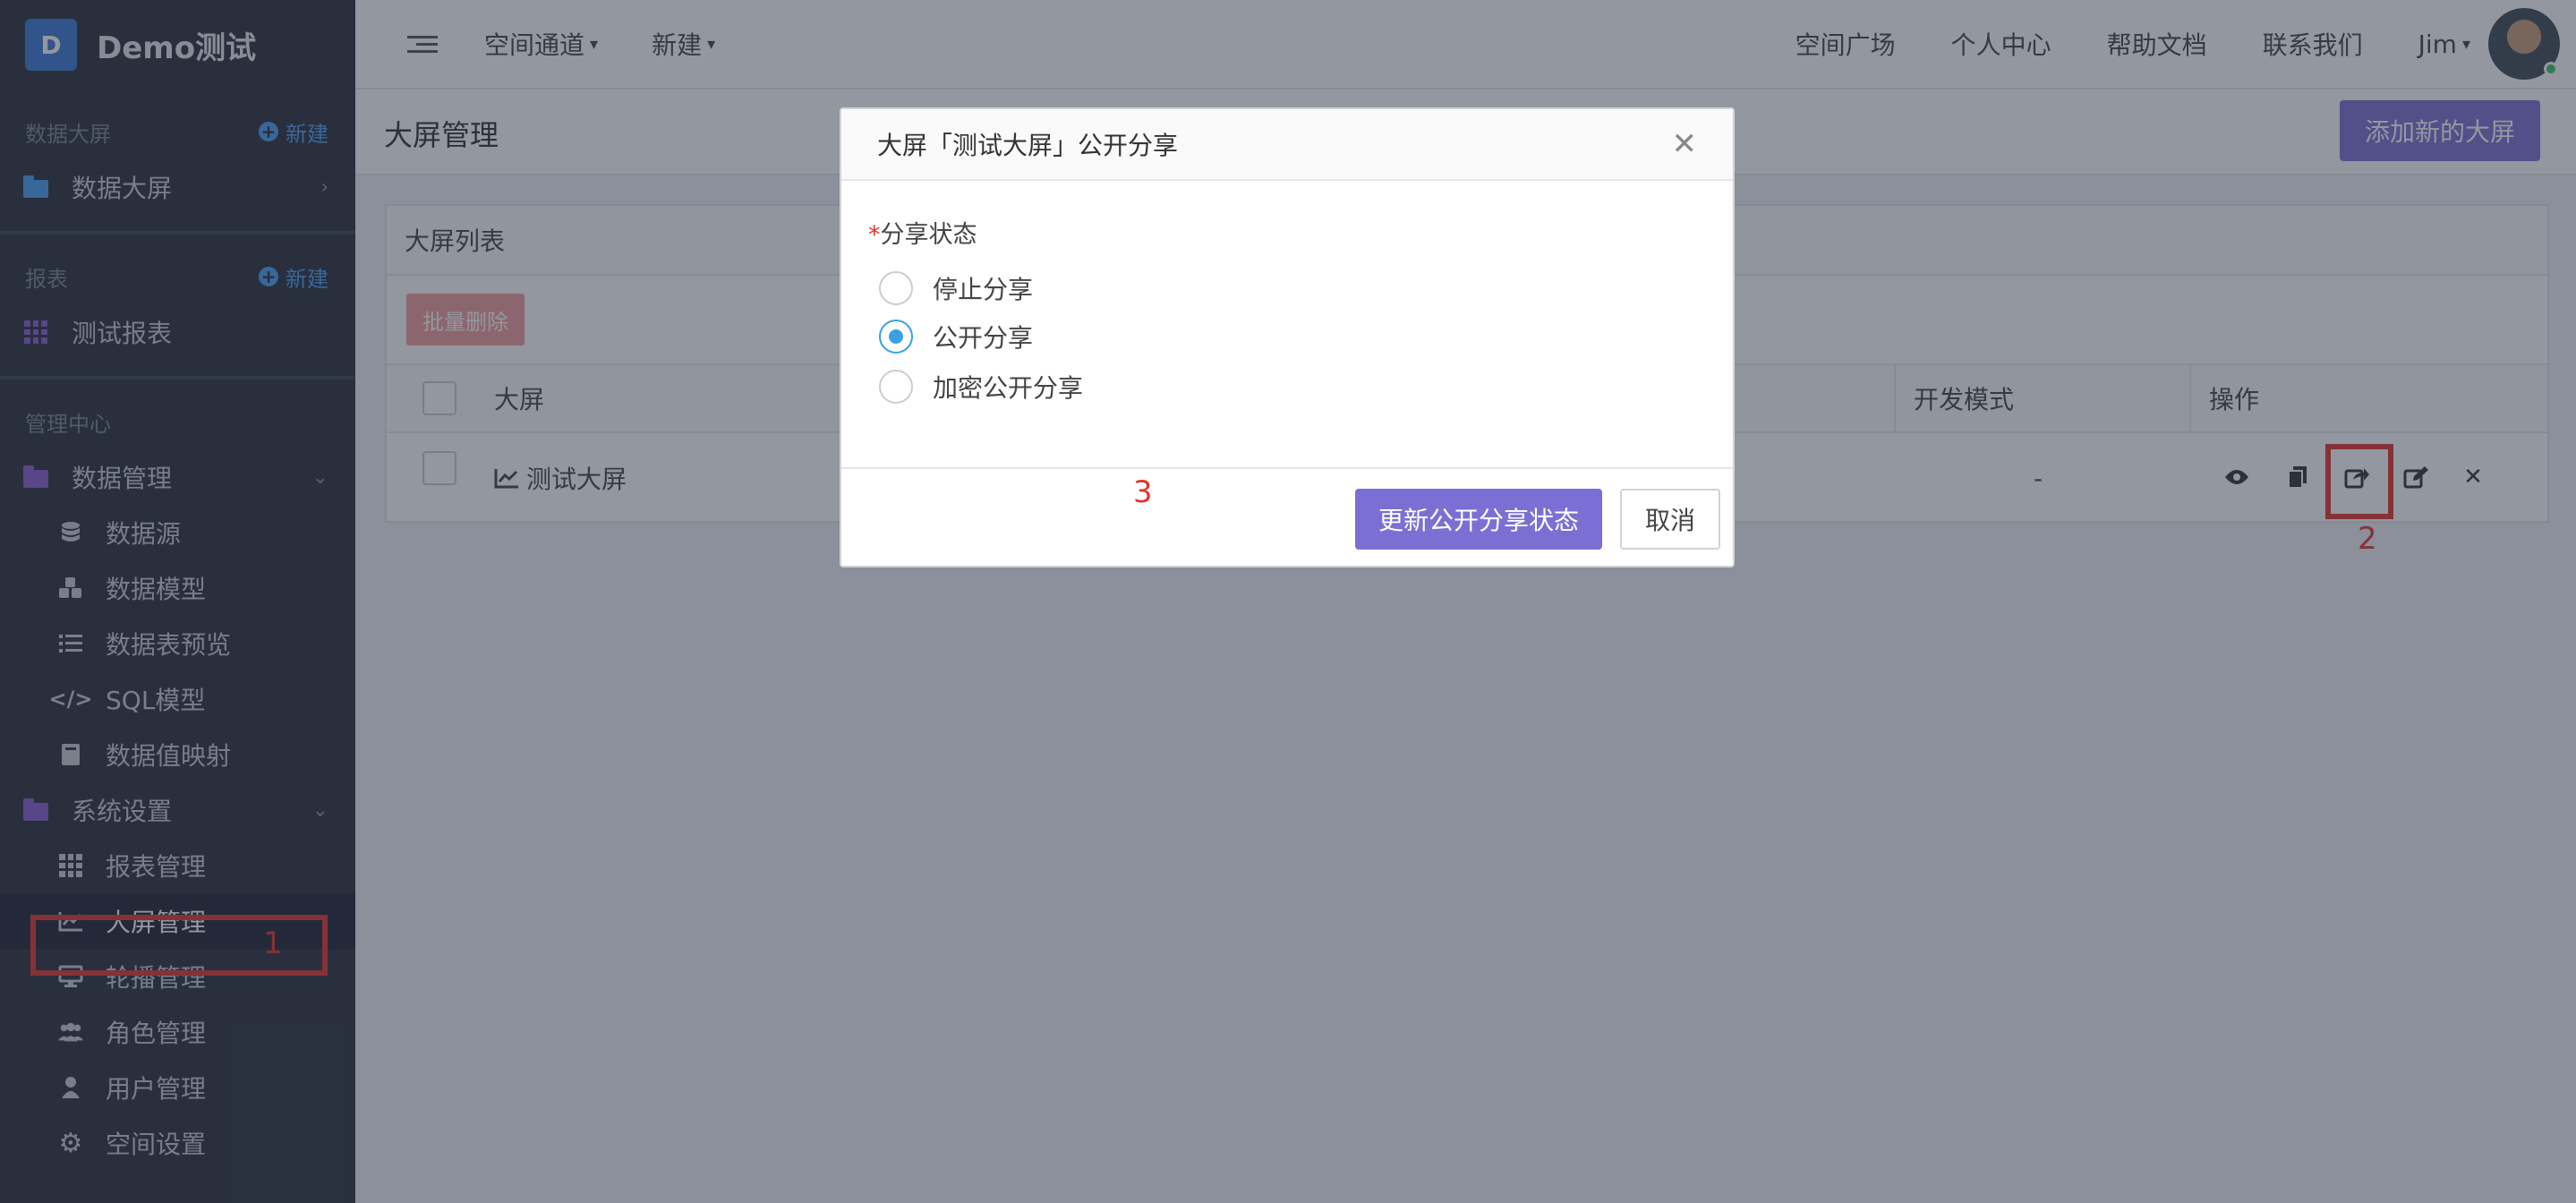 The height and width of the screenshot is (1203, 2576). I want to click on radio-label: 公开分享, so click(983, 338).